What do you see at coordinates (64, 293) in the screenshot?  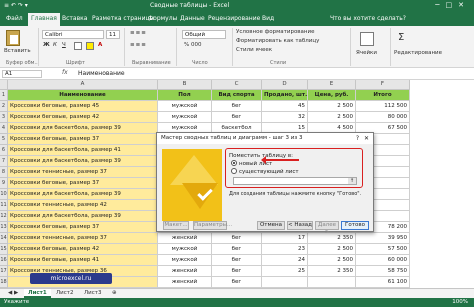 I see `sheet-tab-2: Лист2` at bounding box center [64, 293].